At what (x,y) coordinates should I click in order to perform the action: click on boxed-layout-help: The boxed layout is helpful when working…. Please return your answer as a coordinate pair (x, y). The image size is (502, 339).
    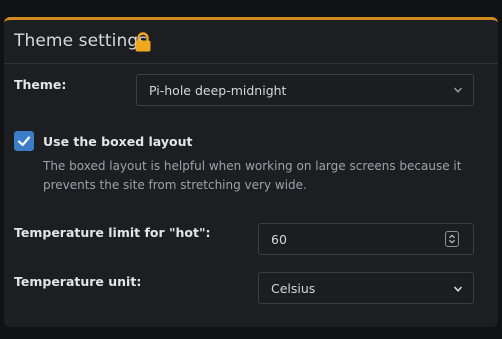
    Looking at the image, I should click on (252, 175).